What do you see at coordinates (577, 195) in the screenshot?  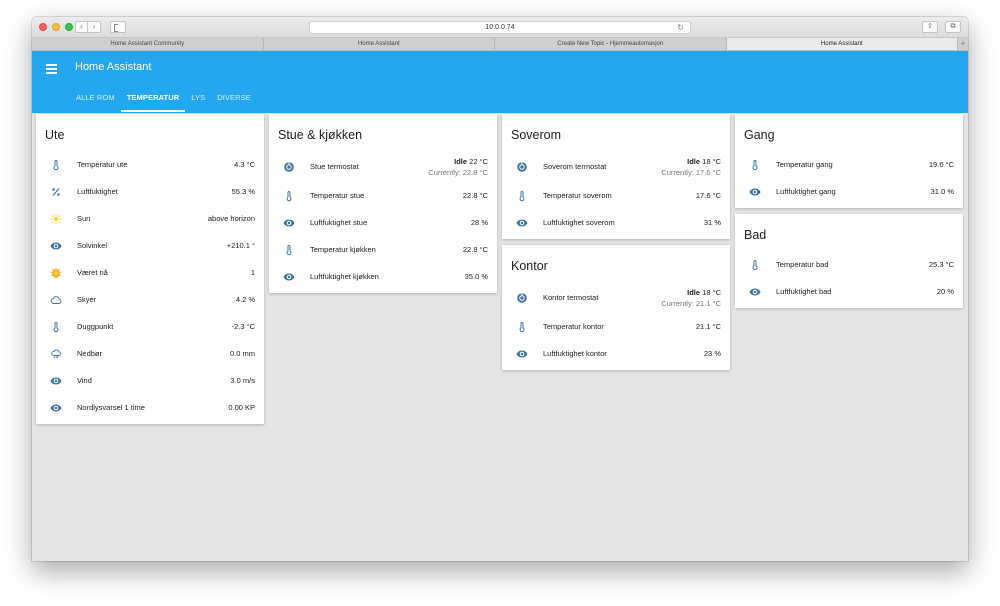 I see `entity-label: Temperatur soverom` at bounding box center [577, 195].